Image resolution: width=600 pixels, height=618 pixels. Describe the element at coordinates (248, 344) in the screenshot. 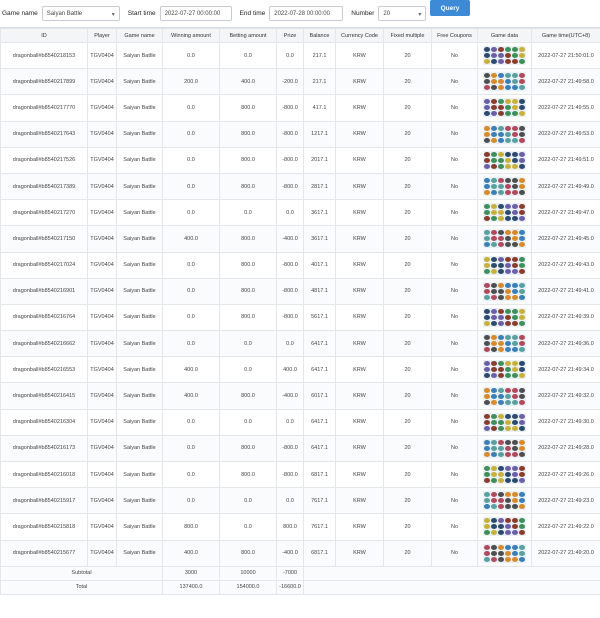

I see `cell-betting-amount: 0.0` at that location.